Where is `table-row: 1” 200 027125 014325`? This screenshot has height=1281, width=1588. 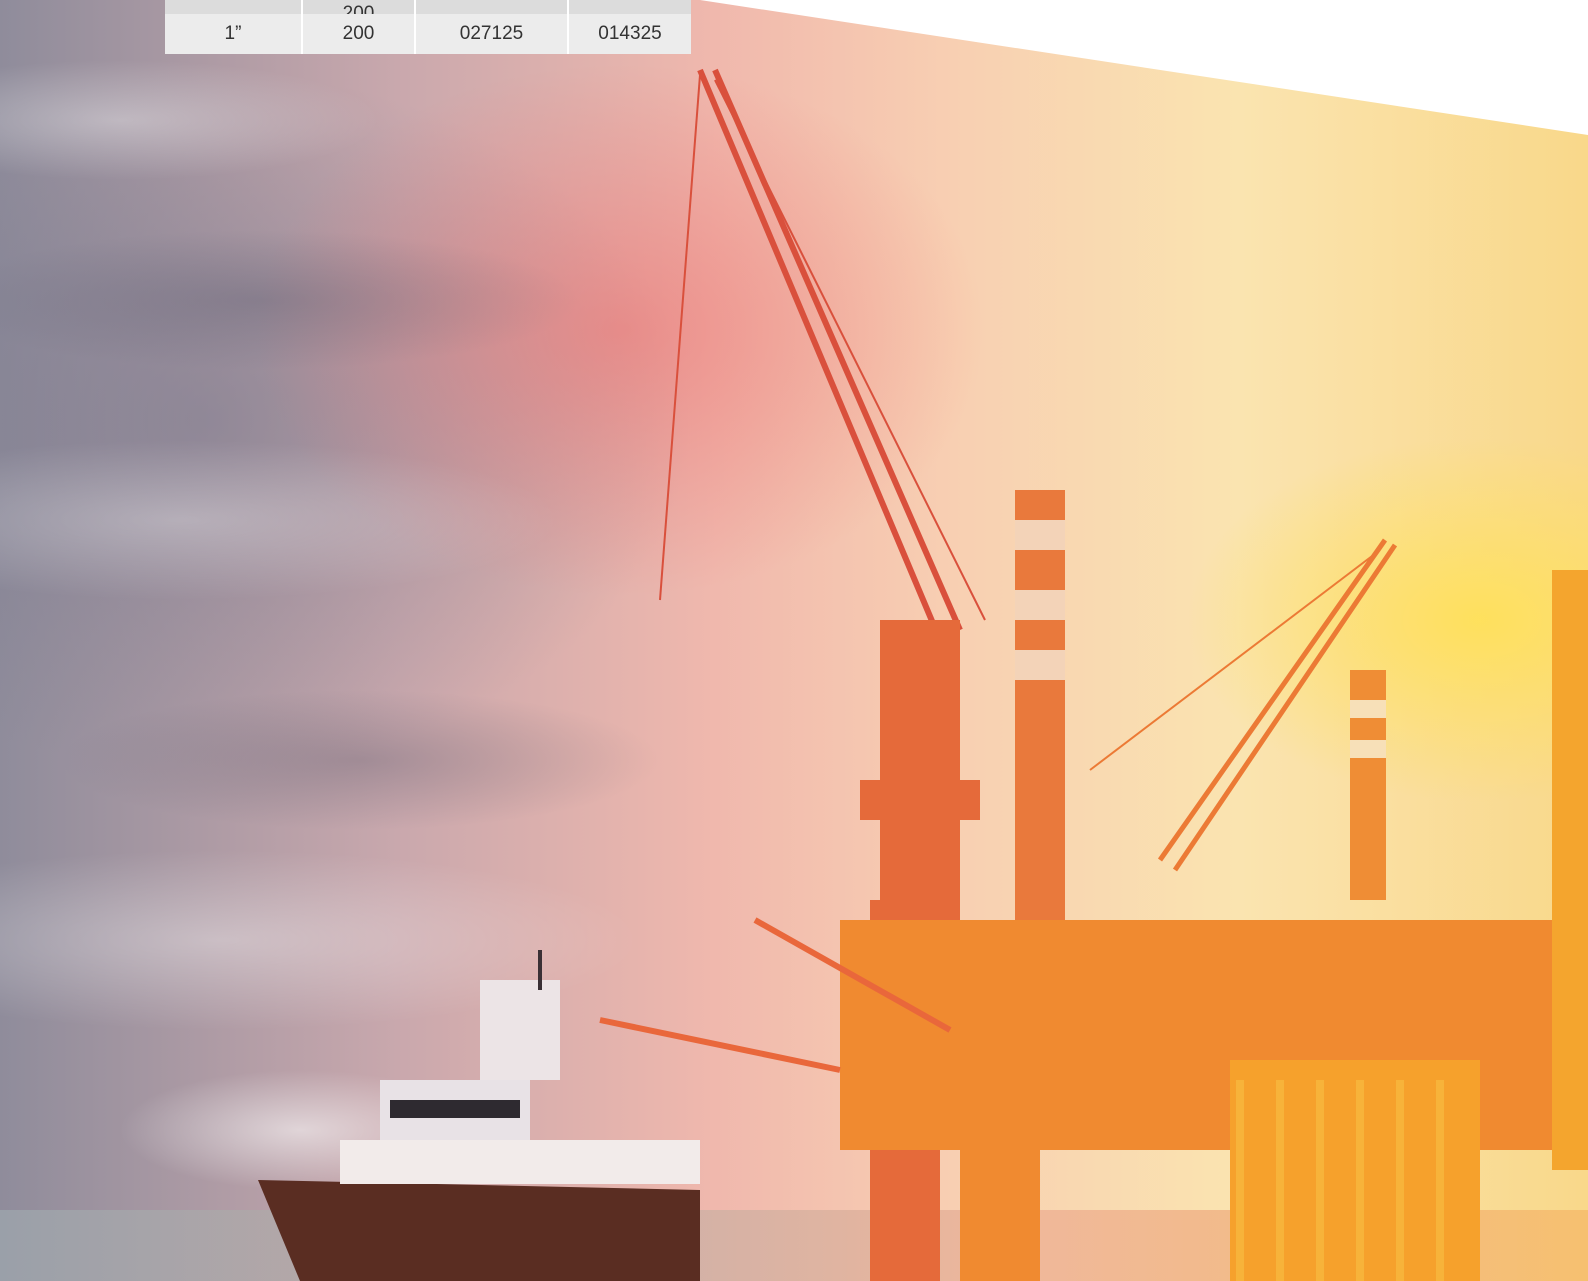
table-row: 1” 200 027125 014325 is located at coordinates (428, 34).